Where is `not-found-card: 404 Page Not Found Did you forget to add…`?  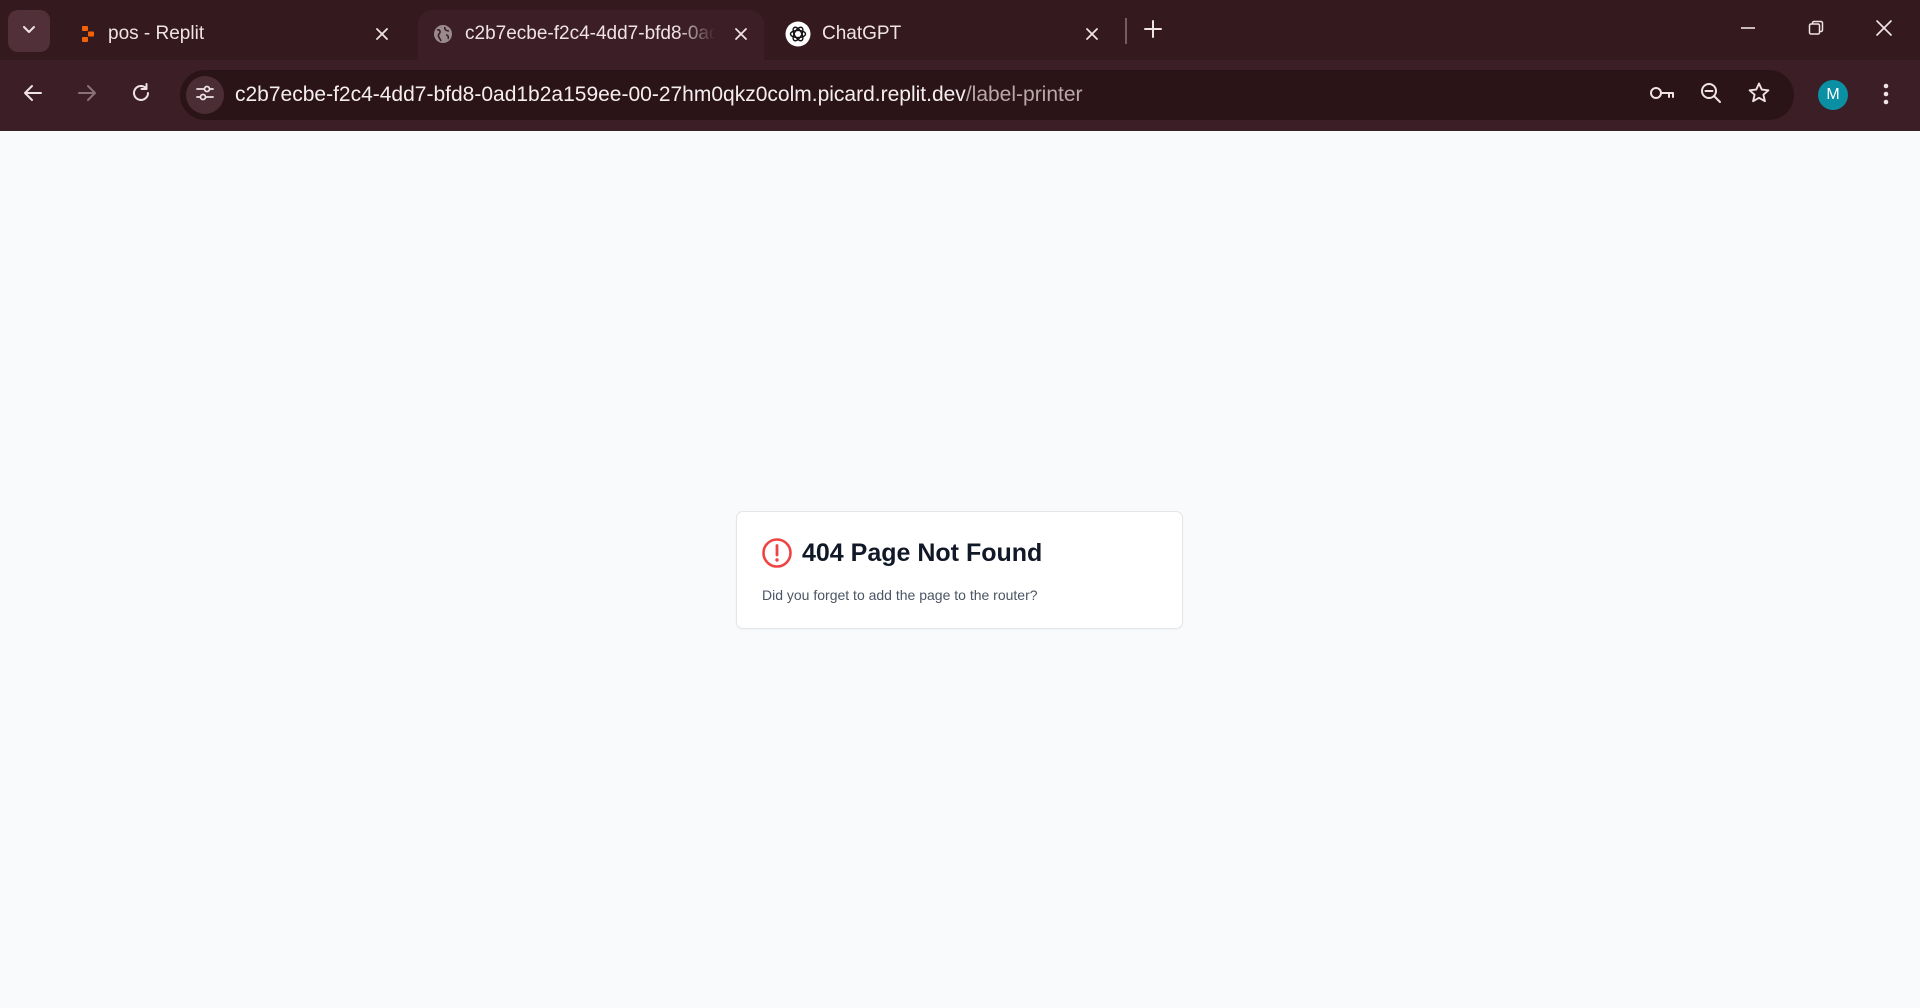 not-found-card: 404 Page Not Found Did you forget to add… is located at coordinates (959, 570).